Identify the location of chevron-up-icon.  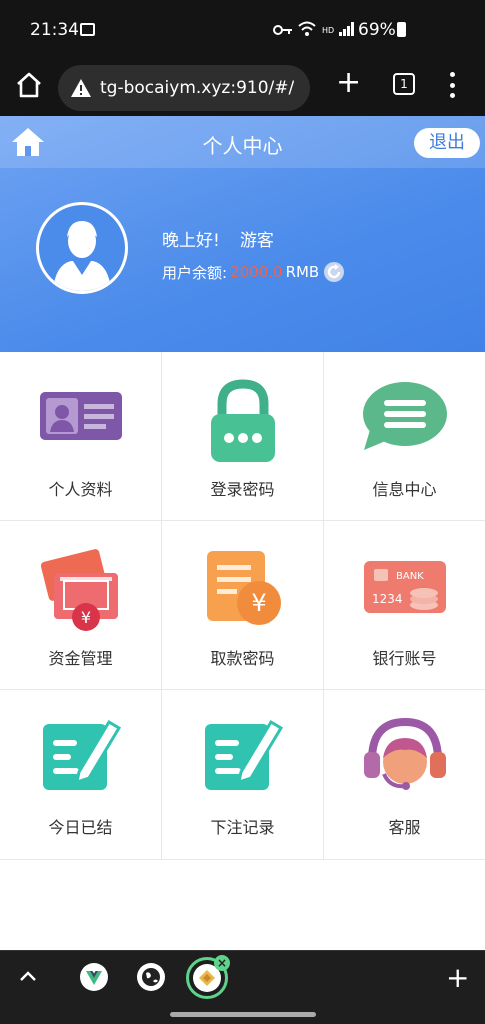
(28, 977).